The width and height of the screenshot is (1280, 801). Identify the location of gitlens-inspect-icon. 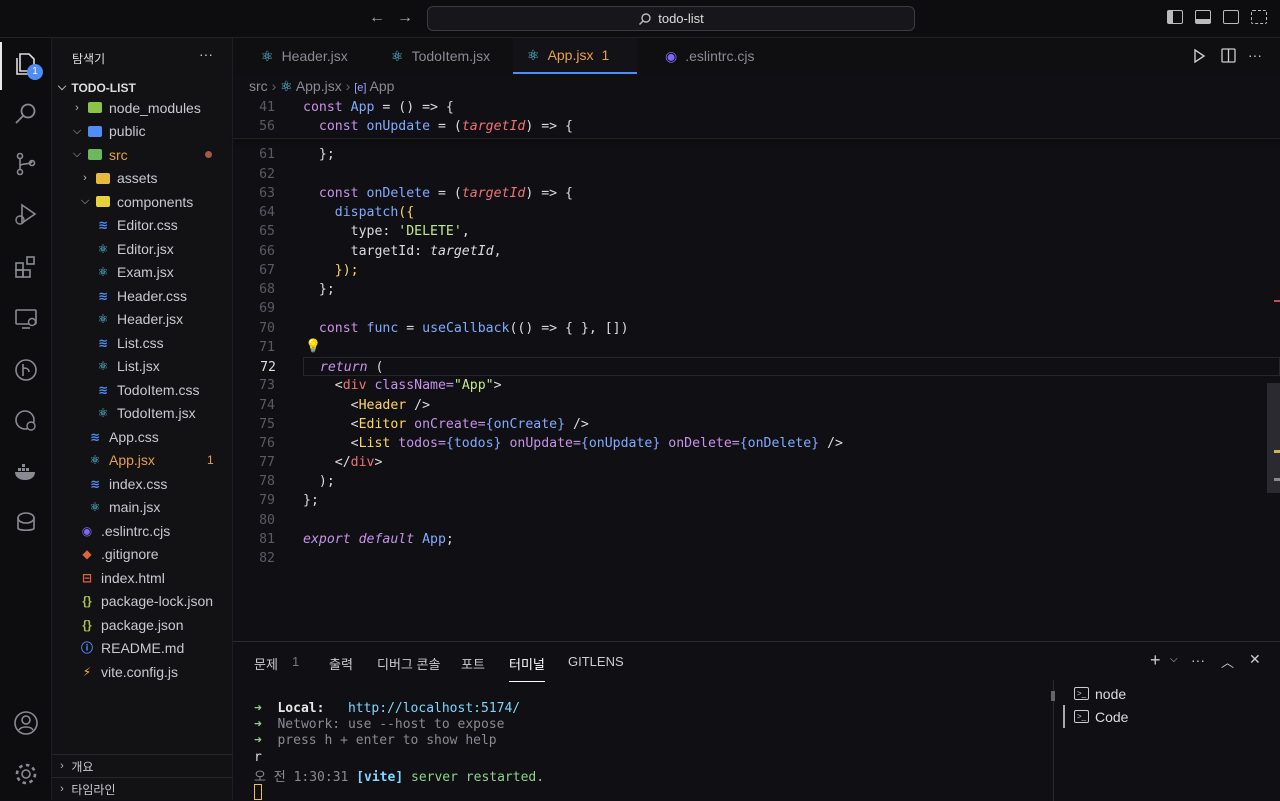
(26, 421).